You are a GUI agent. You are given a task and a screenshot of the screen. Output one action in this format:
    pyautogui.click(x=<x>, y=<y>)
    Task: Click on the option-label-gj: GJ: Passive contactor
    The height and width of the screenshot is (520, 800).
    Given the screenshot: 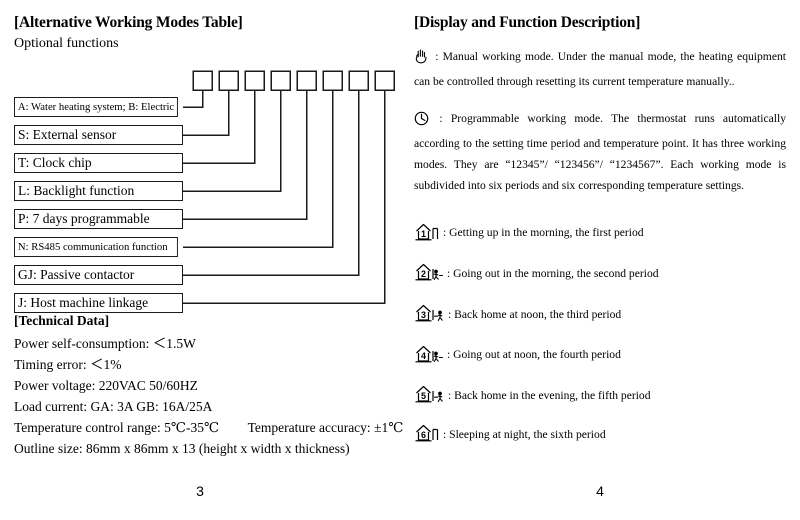 What is the action you would take?
    pyautogui.click(x=98, y=275)
    